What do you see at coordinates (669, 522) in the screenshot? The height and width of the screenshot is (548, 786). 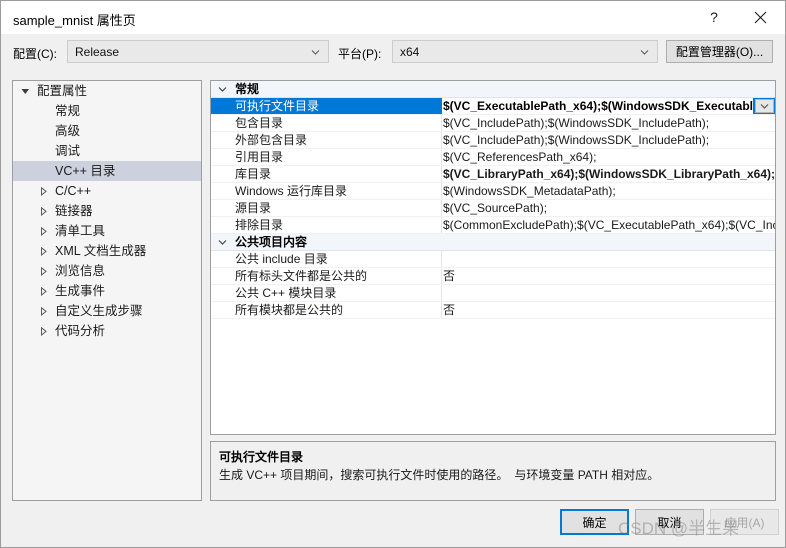 I see `cancel-button: 取消` at bounding box center [669, 522].